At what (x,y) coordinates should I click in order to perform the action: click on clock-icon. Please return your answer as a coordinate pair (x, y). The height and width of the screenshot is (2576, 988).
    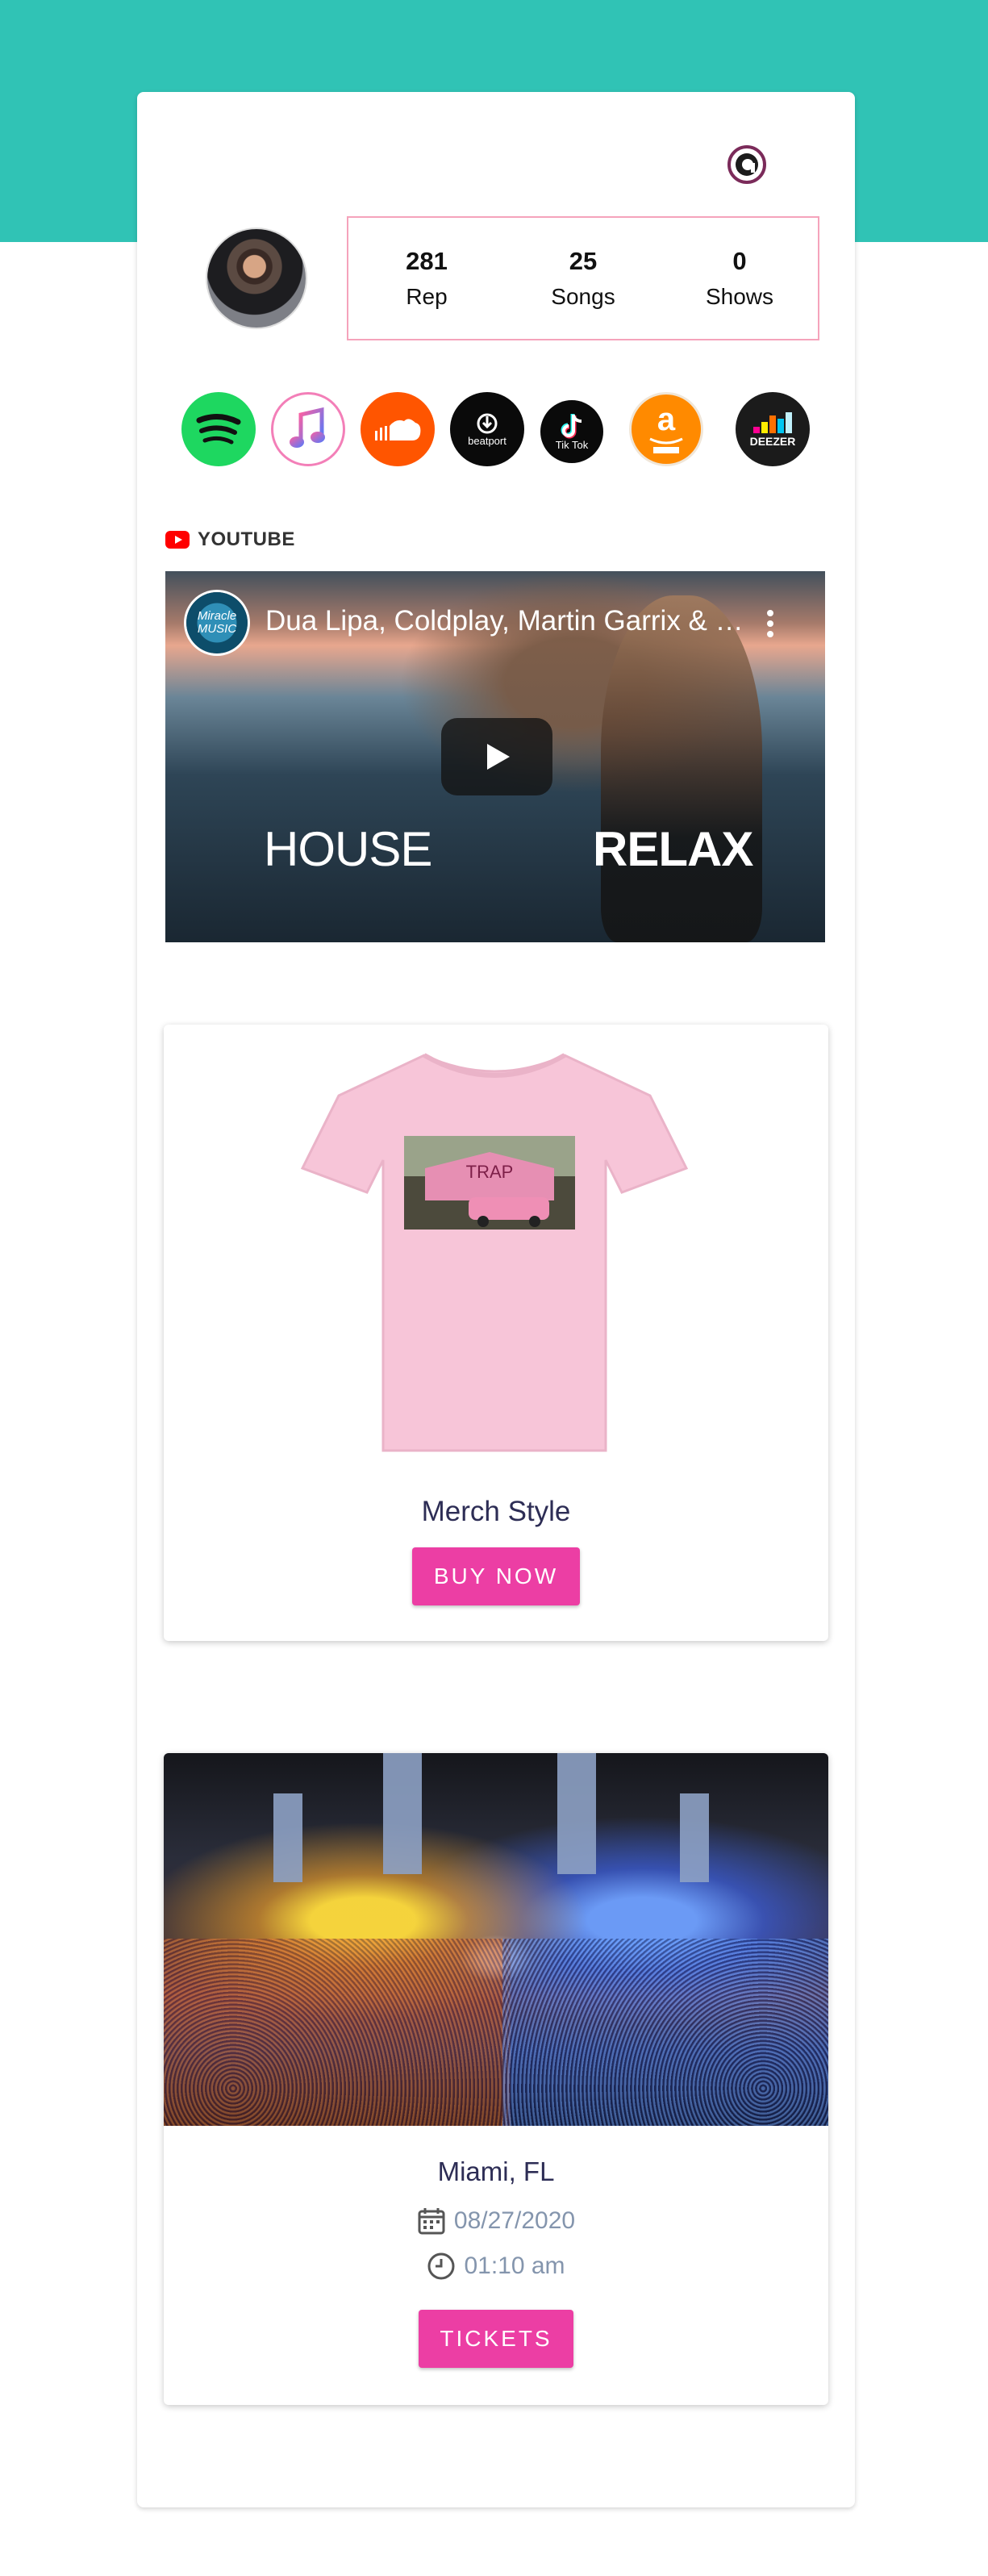
    Looking at the image, I should click on (441, 2266).